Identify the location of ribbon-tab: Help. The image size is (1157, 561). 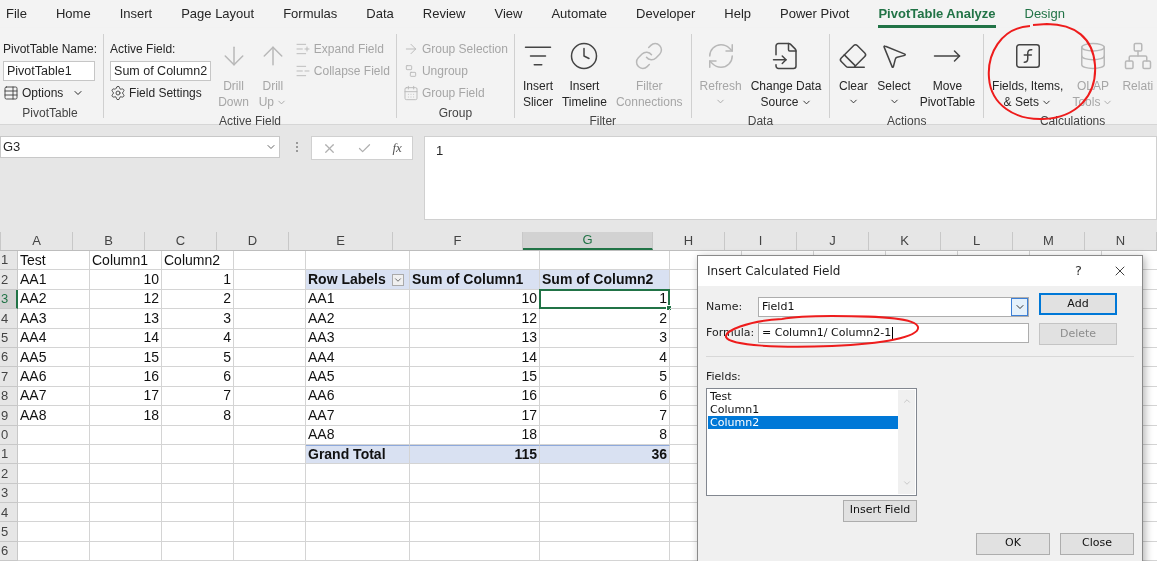
(738, 14).